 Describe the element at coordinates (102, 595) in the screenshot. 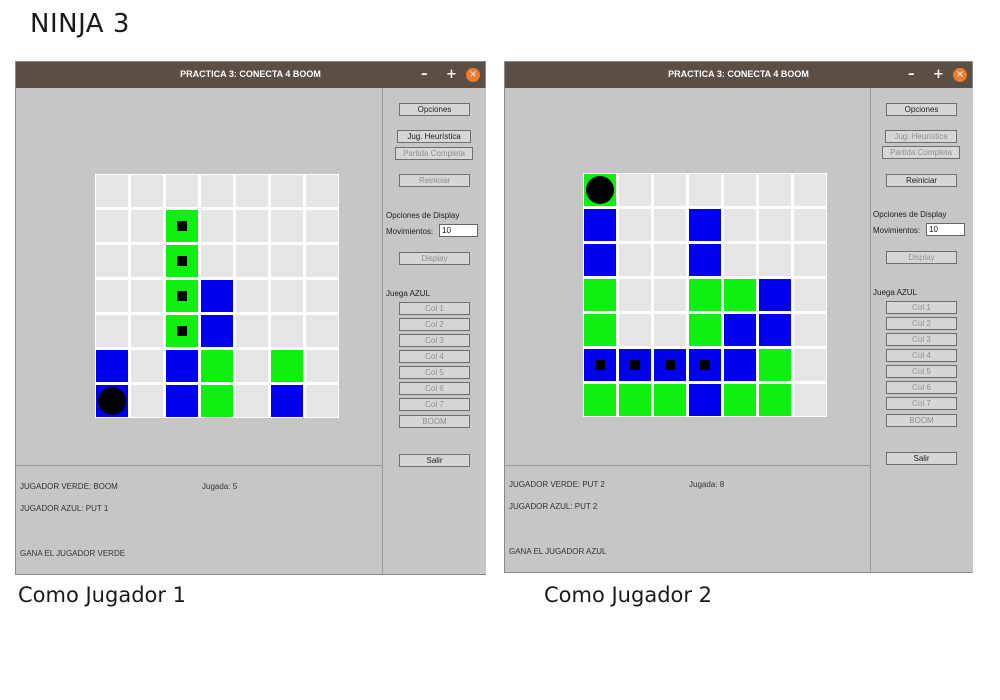

I see `caption-jugador-1: Como Jugador 1` at that location.